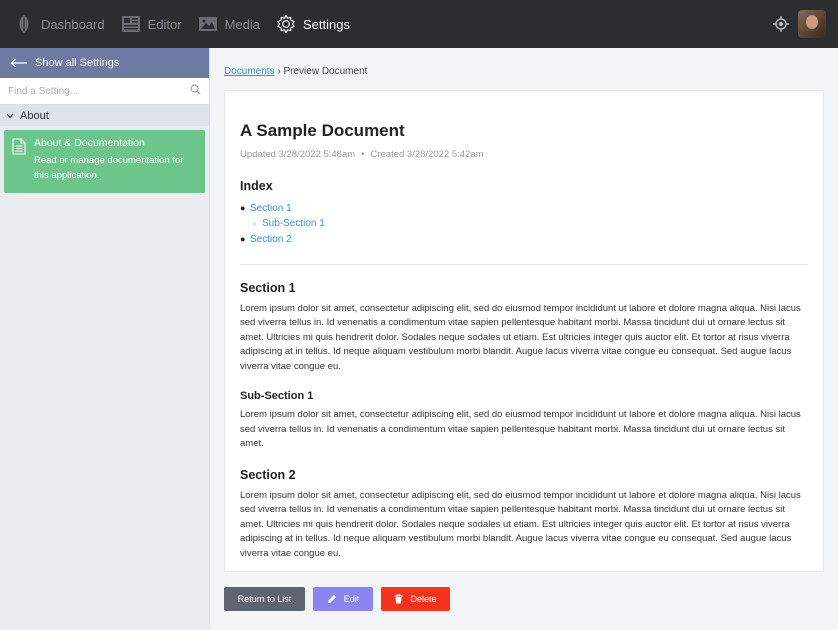 Image resolution: width=838 pixels, height=630 pixels. Describe the element at coordinates (419, 24) in the screenshot. I see `top-nav: Dashboard Editor Media Settings` at that location.